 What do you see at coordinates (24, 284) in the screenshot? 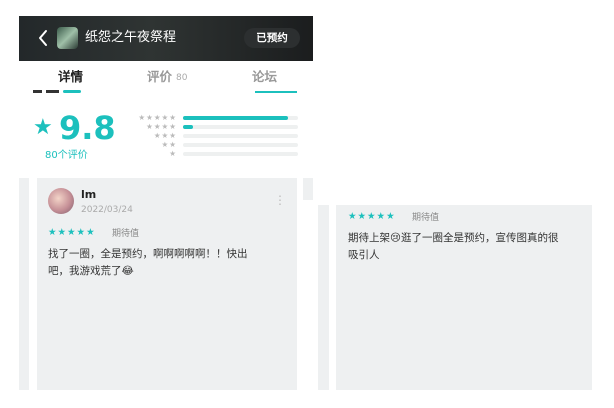
I see `card-edge-left` at bounding box center [24, 284].